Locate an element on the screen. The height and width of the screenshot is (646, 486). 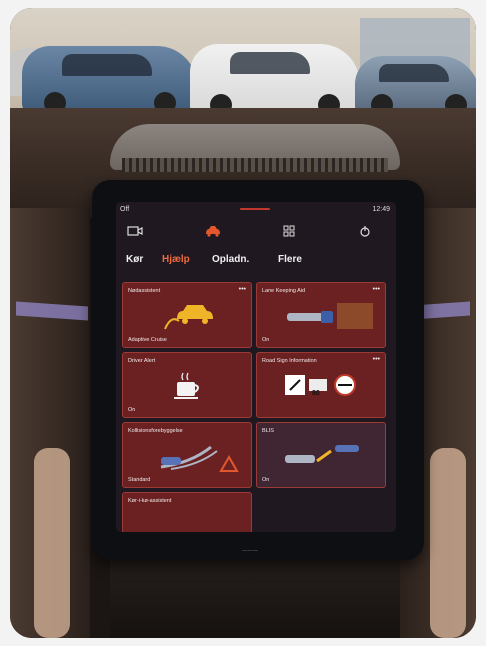
card-collision-avoidance: Kollisionsforebyggelse Standard is located at coordinates (187, 455).